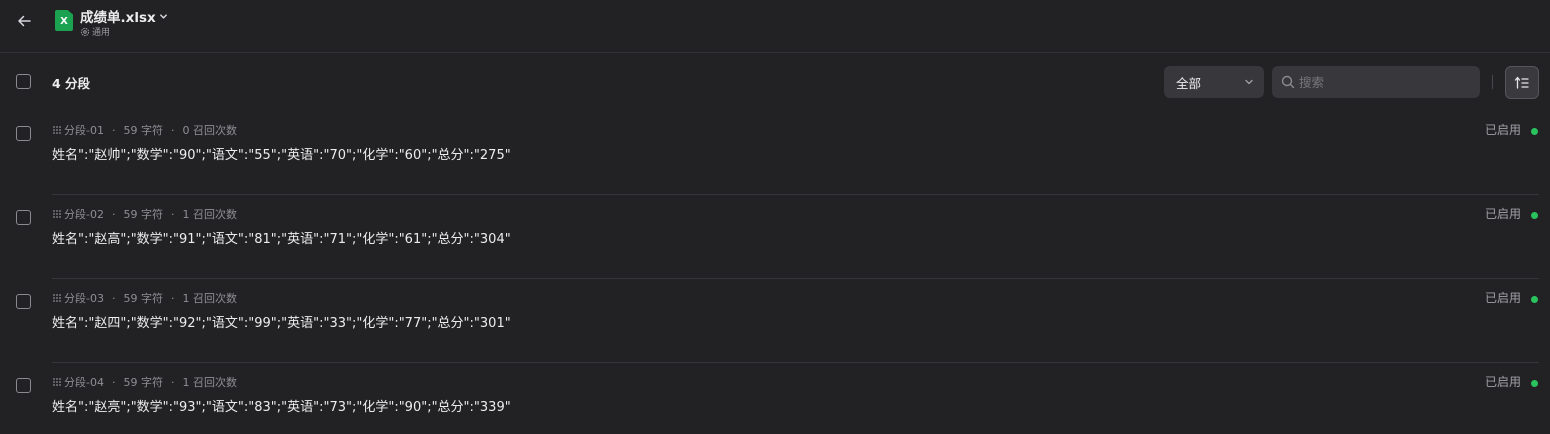 This screenshot has width=1550, height=434. What do you see at coordinates (23, 81) in the screenshot?
I see `select-all-checkbox` at bounding box center [23, 81].